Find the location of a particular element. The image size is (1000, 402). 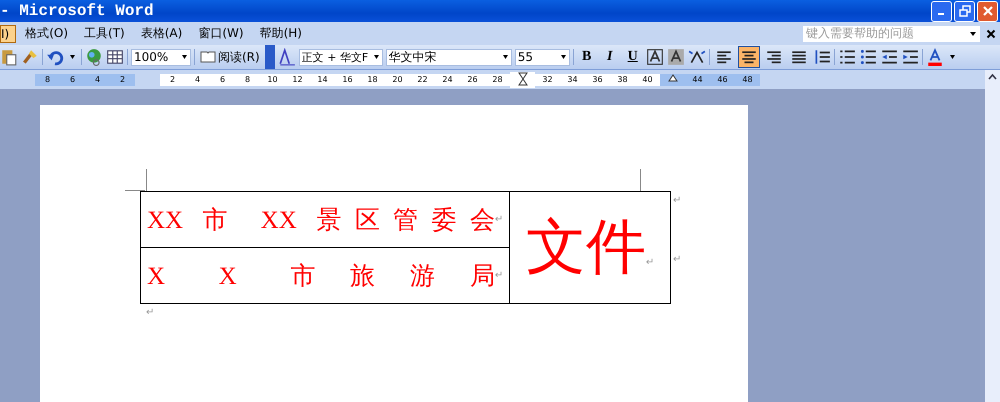

brush-icon is located at coordinates (30, 57).